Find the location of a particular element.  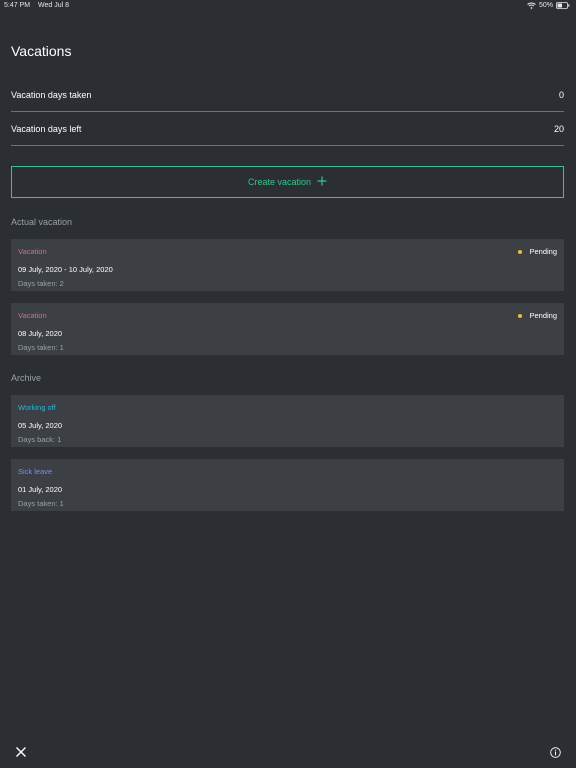

archive-section-title: Archive is located at coordinates (26, 378).